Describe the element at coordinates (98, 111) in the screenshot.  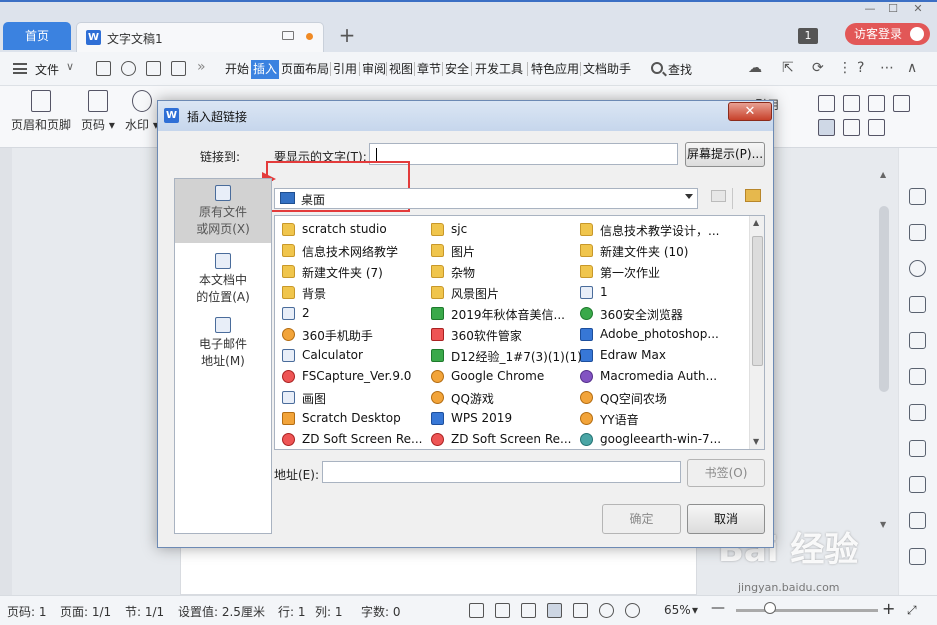
I see `page-number-button: 页码 ▾` at that location.